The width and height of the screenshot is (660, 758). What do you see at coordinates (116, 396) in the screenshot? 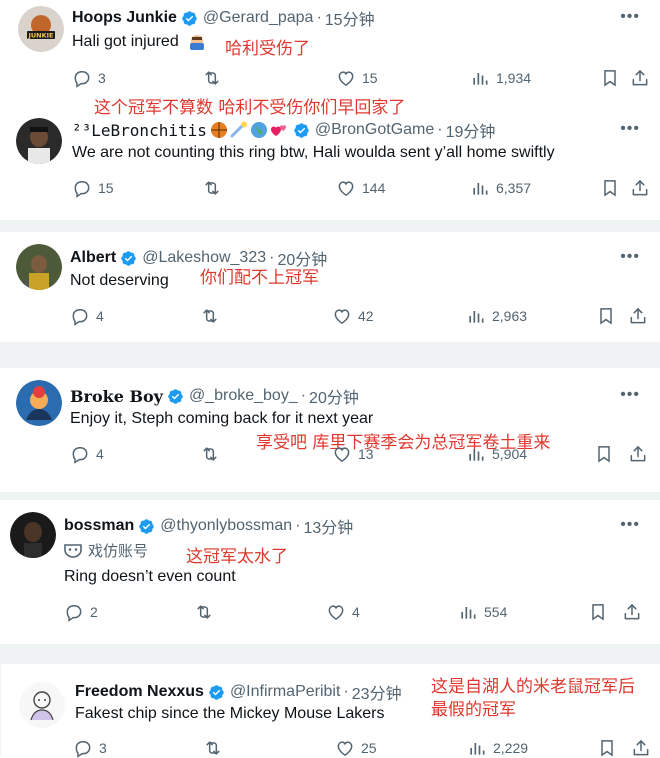
I see `display-name: Broke Boy` at bounding box center [116, 396].